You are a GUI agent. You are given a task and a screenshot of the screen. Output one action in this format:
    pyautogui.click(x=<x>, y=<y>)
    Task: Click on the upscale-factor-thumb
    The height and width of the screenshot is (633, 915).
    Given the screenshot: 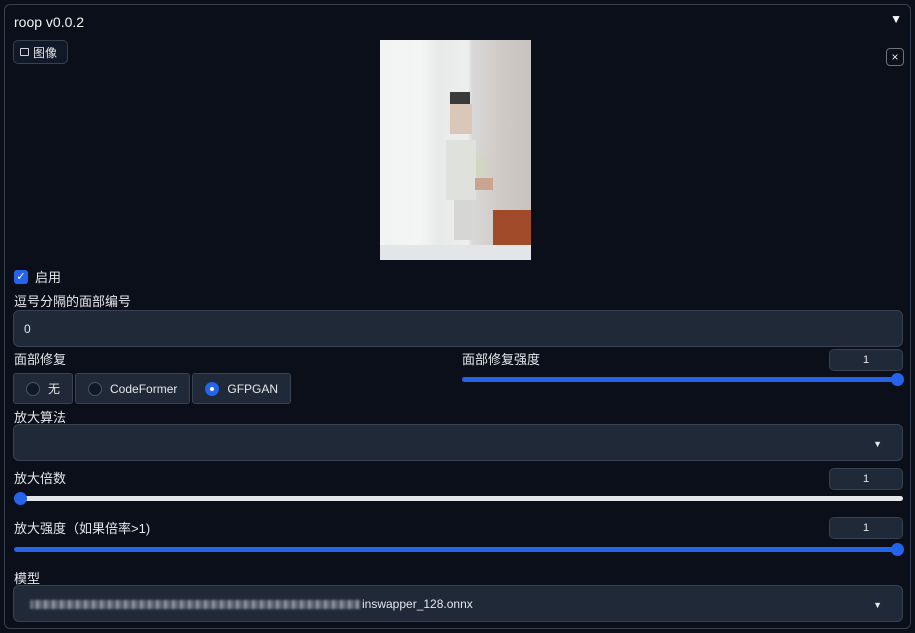 What is the action you would take?
    pyautogui.click(x=20, y=498)
    